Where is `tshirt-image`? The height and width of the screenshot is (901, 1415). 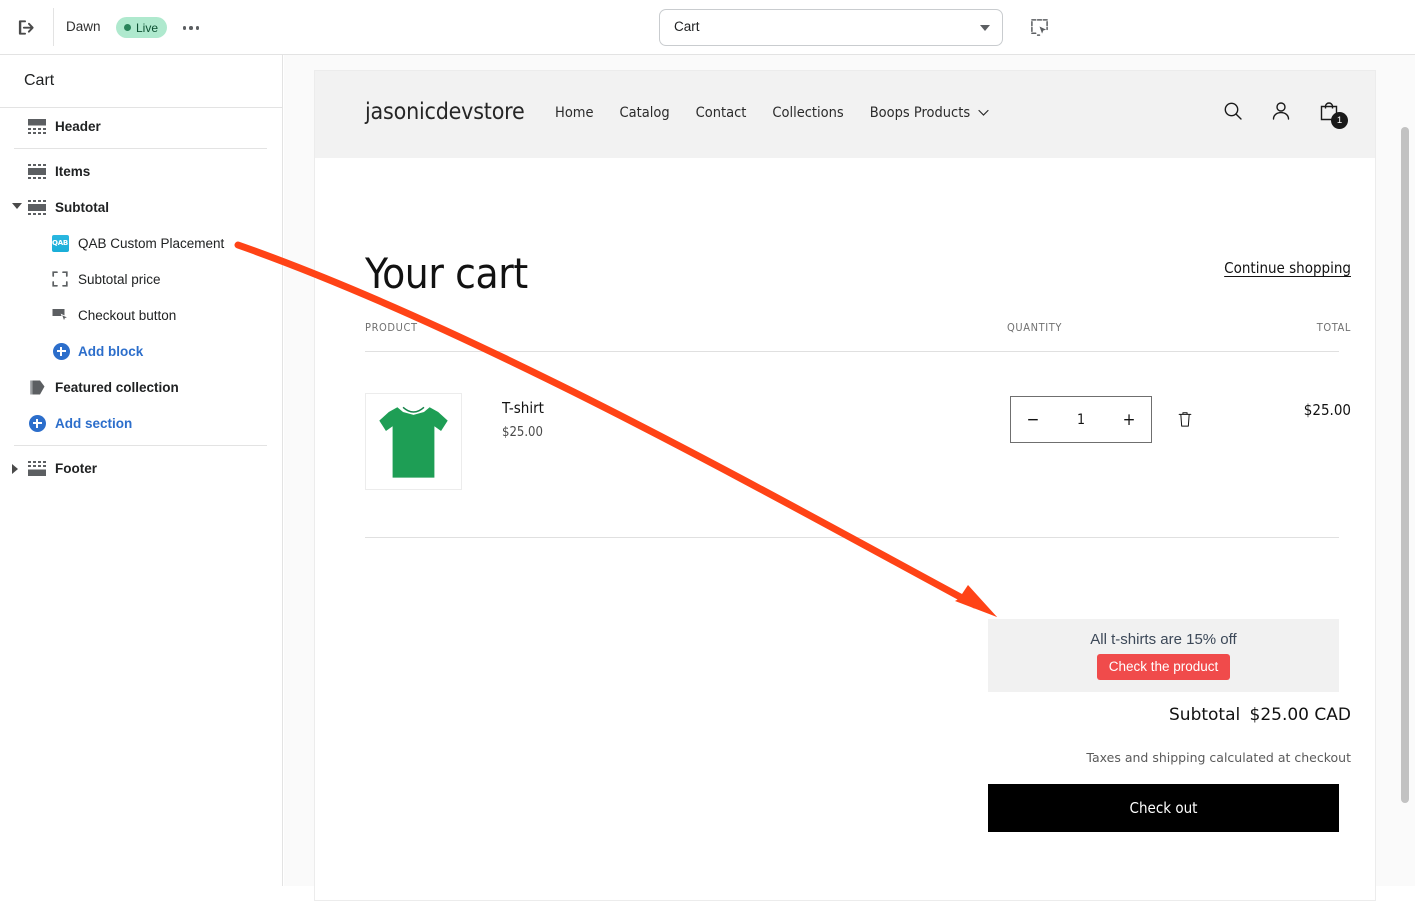
tshirt-image is located at coordinates (413, 442).